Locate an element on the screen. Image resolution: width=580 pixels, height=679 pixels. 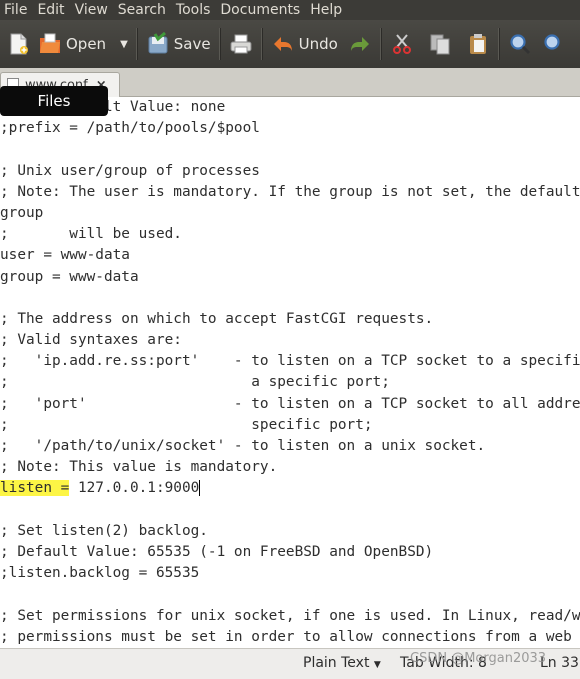
find-replace-button is located at coordinates (552, 44).